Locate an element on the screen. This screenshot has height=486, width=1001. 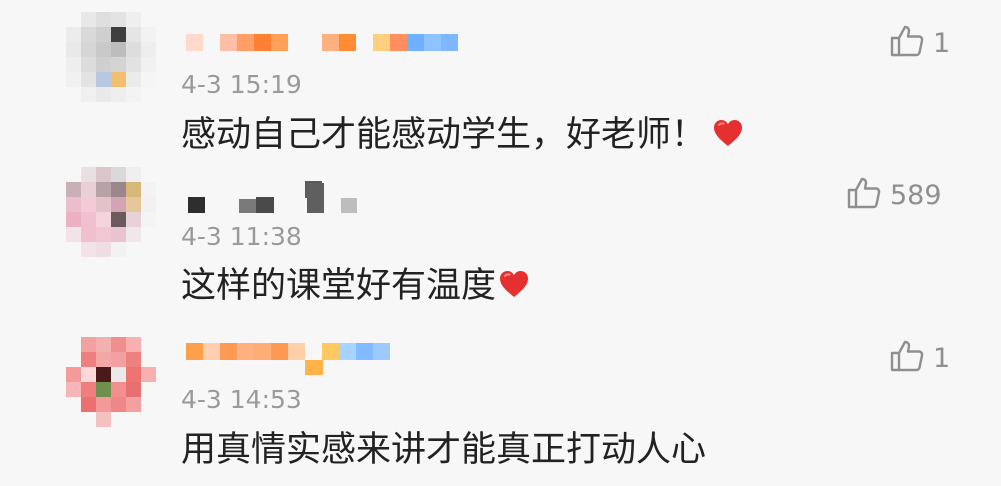
like-button: 589 is located at coordinates (894, 195).